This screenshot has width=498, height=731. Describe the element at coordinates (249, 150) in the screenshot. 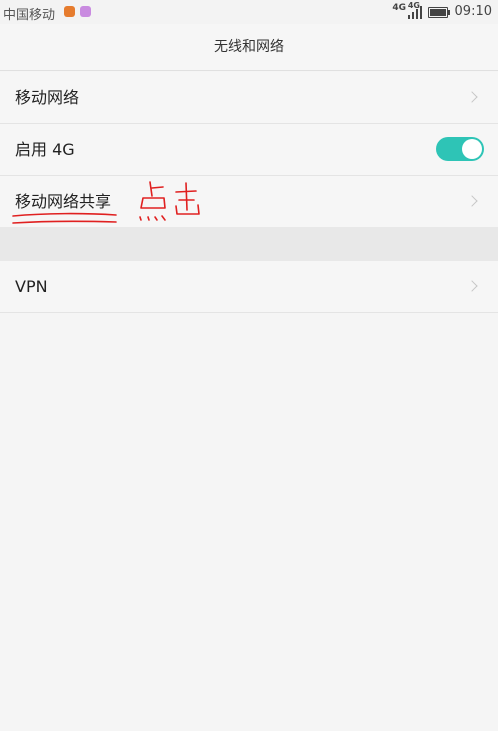

I see `row-enable-4g: 启用 4G` at that location.